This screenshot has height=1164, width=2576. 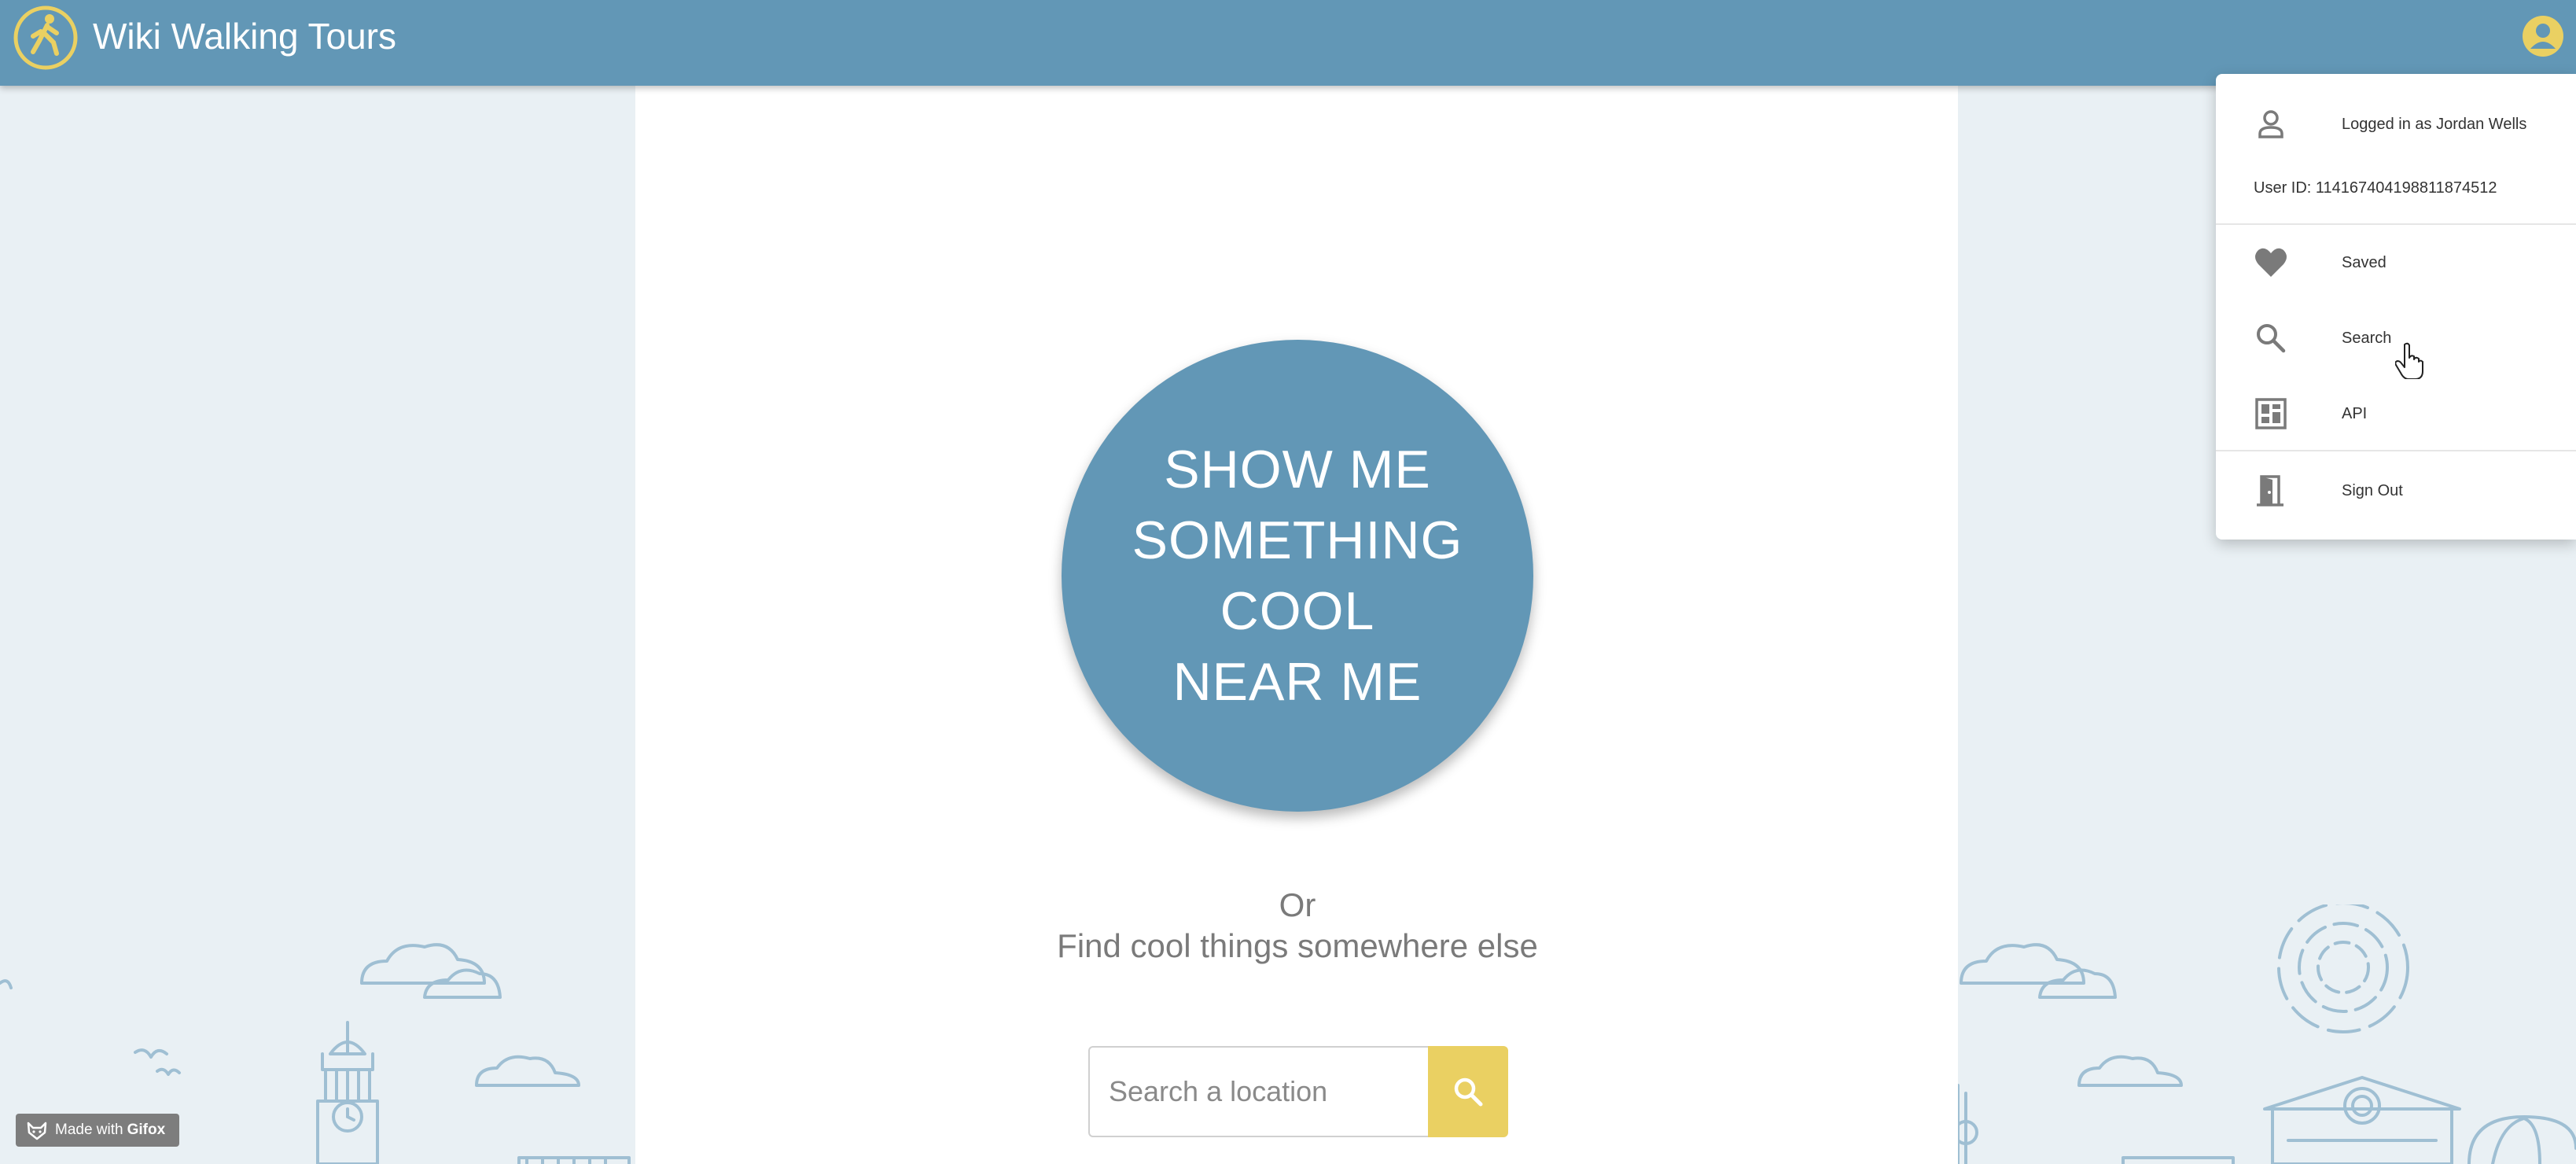 What do you see at coordinates (1297, 611) in the screenshot?
I see `cta-line: COOL` at bounding box center [1297, 611].